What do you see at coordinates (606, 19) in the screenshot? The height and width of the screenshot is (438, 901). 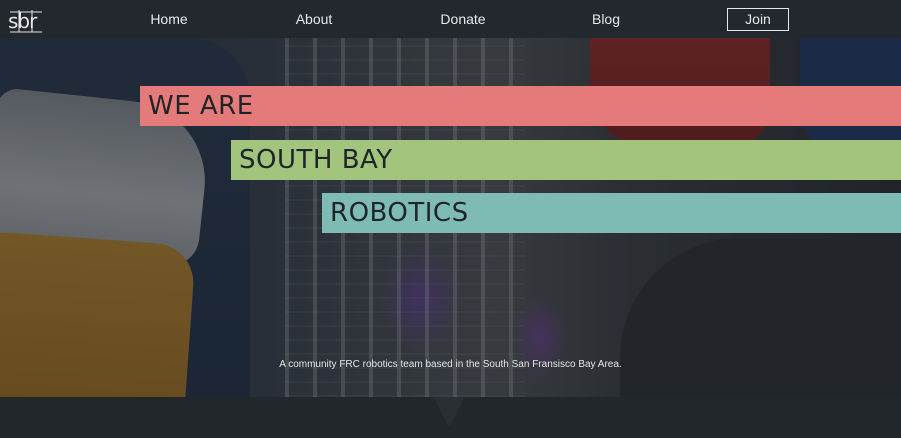 I see `nav-blog-link: Blog` at bounding box center [606, 19].